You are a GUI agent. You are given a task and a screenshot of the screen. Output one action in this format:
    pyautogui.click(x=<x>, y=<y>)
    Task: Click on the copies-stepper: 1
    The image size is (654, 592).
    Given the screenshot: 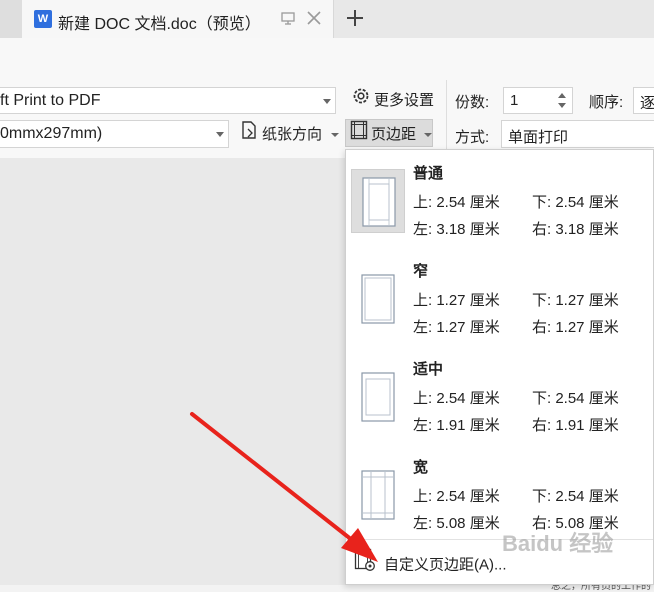 What is the action you would take?
    pyautogui.click(x=538, y=100)
    